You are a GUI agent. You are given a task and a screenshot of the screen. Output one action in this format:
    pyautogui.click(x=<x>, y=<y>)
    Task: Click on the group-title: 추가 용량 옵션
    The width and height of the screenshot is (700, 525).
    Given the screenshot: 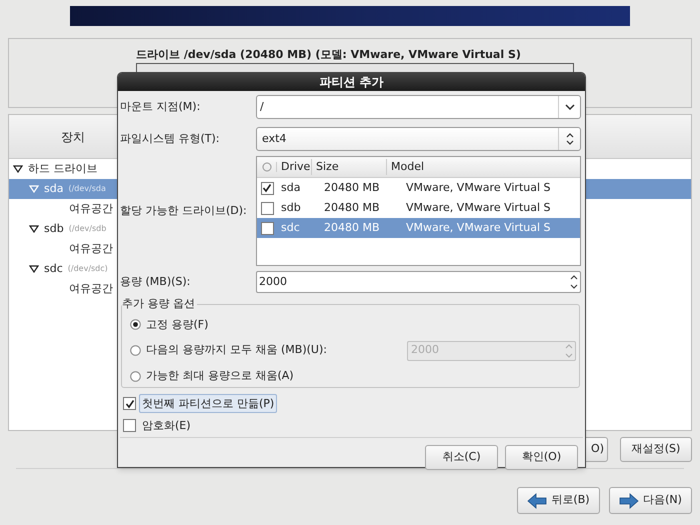 What is the action you would take?
    pyautogui.click(x=159, y=304)
    